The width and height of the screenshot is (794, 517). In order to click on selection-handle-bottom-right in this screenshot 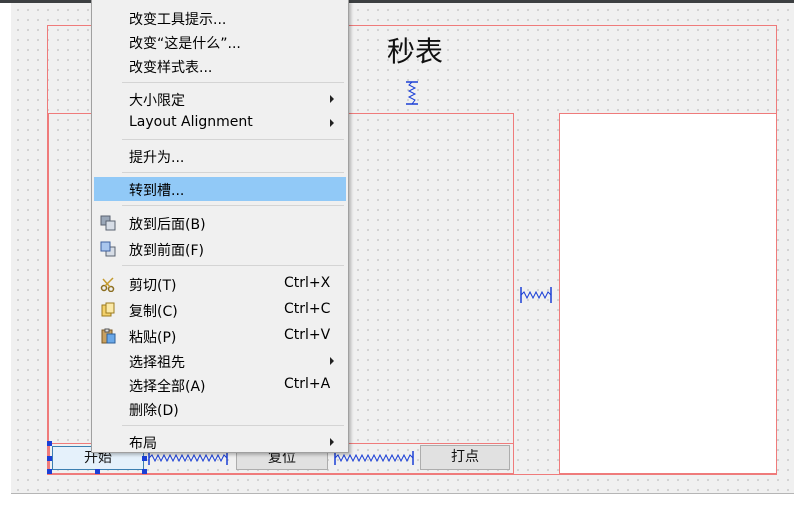, I will do `click(144, 471)`.